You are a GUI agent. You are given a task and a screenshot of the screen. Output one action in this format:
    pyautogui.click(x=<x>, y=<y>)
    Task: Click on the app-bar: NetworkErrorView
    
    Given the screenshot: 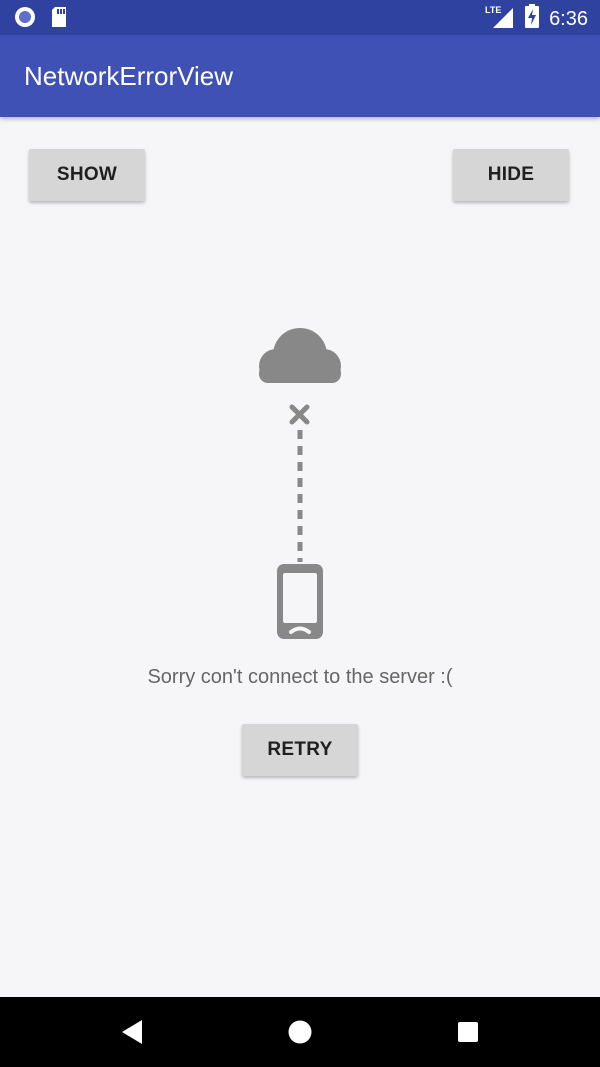 What is the action you would take?
    pyautogui.click(x=300, y=76)
    